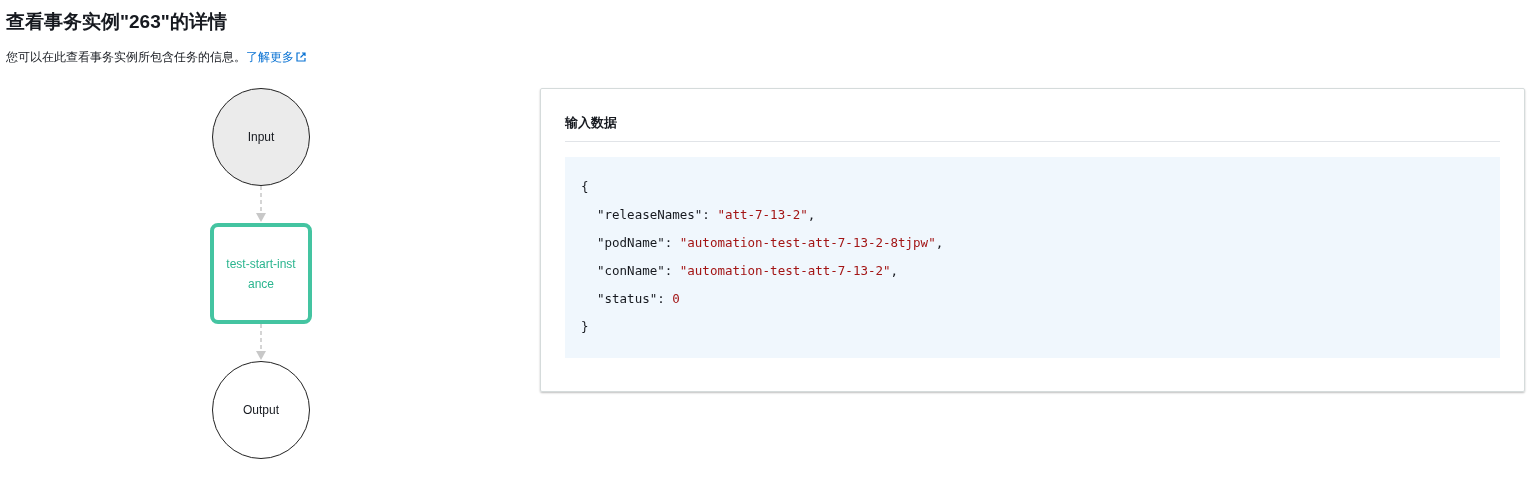 The height and width of the screenshot is (485, 1530). What do you see at coordinates (1032, 127) in the screenshot?
I see `panel-heading: 输入数据` at bounding box center [1032, 127].